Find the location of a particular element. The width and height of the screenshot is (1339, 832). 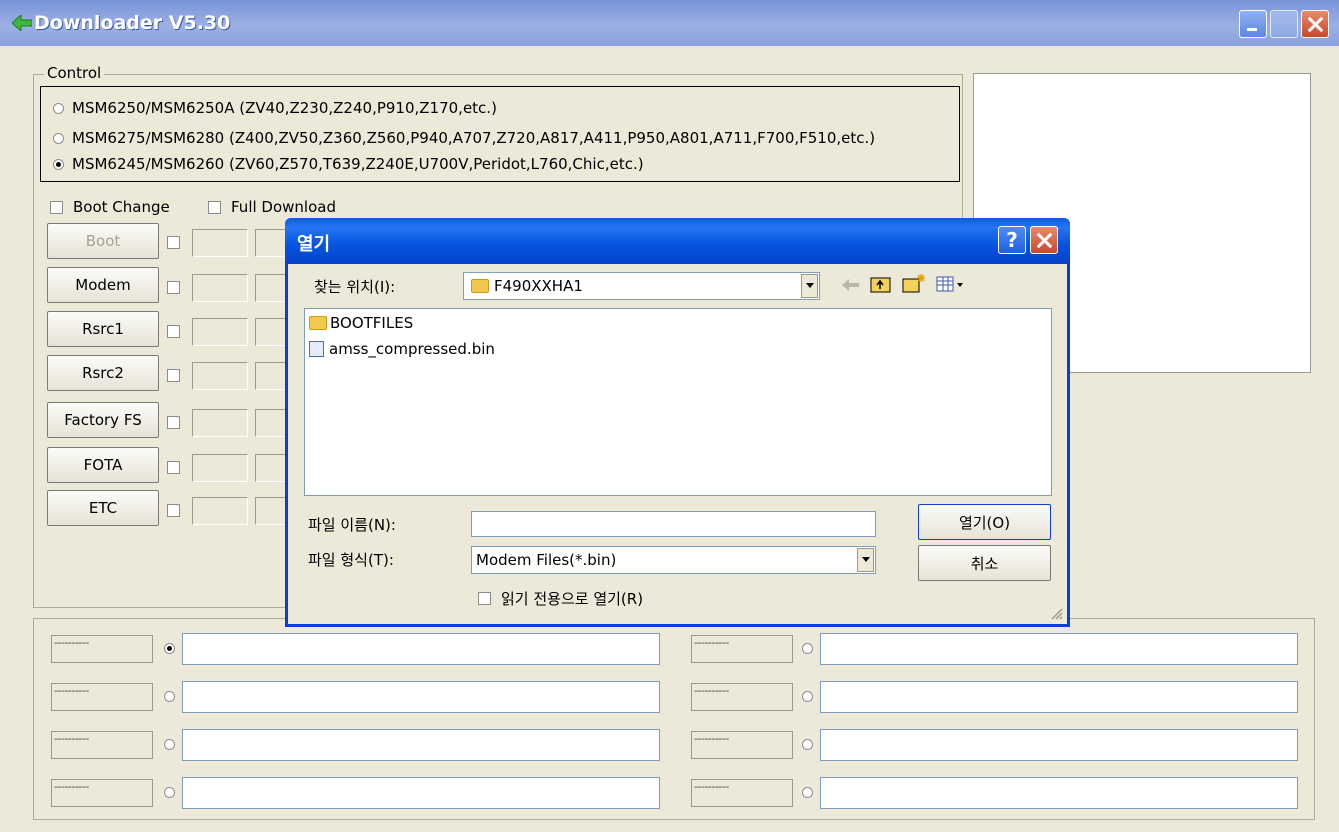

look-in-value: F490XXHA1 is located at coordinates (538, 286).